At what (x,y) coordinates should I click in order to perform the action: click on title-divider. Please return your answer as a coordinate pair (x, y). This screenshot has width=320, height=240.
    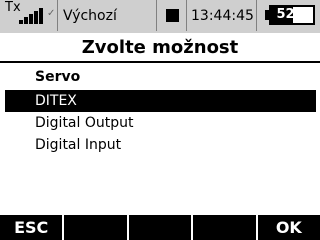
    Looking at the image, I should click on (160, 62).